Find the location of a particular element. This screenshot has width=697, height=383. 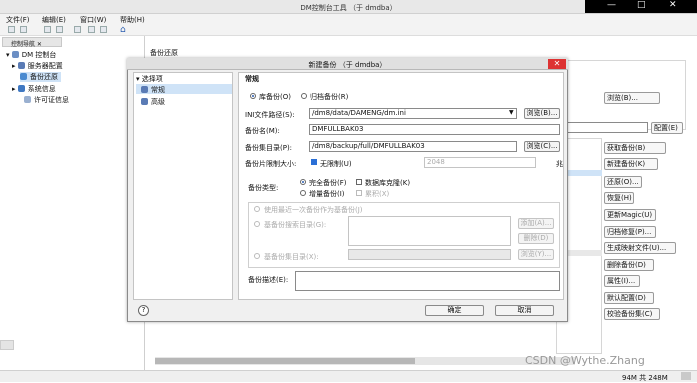

ini-label: INI文件路径(S): is located at coordinates (270, 115).